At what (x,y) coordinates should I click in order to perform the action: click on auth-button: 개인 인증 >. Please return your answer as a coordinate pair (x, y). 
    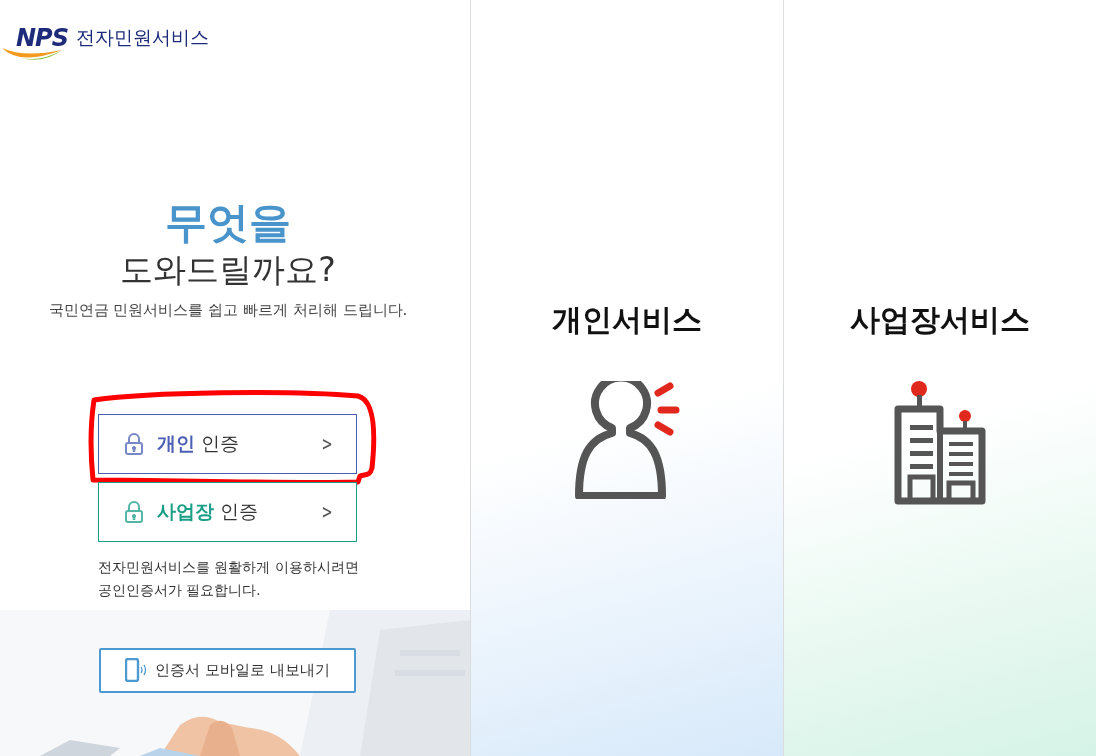
    Looking at the image, I should click on (227, 443).